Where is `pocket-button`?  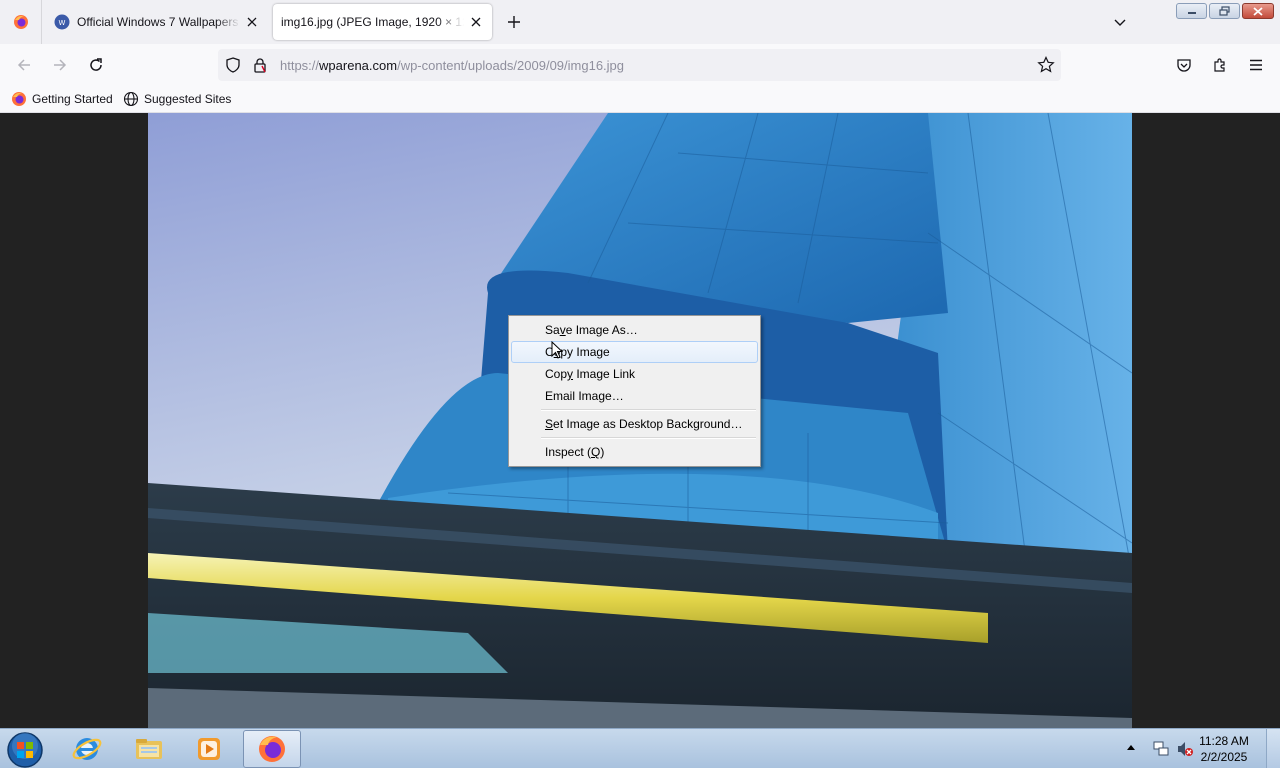
pocket-button is located at coordinates (1184, 65).